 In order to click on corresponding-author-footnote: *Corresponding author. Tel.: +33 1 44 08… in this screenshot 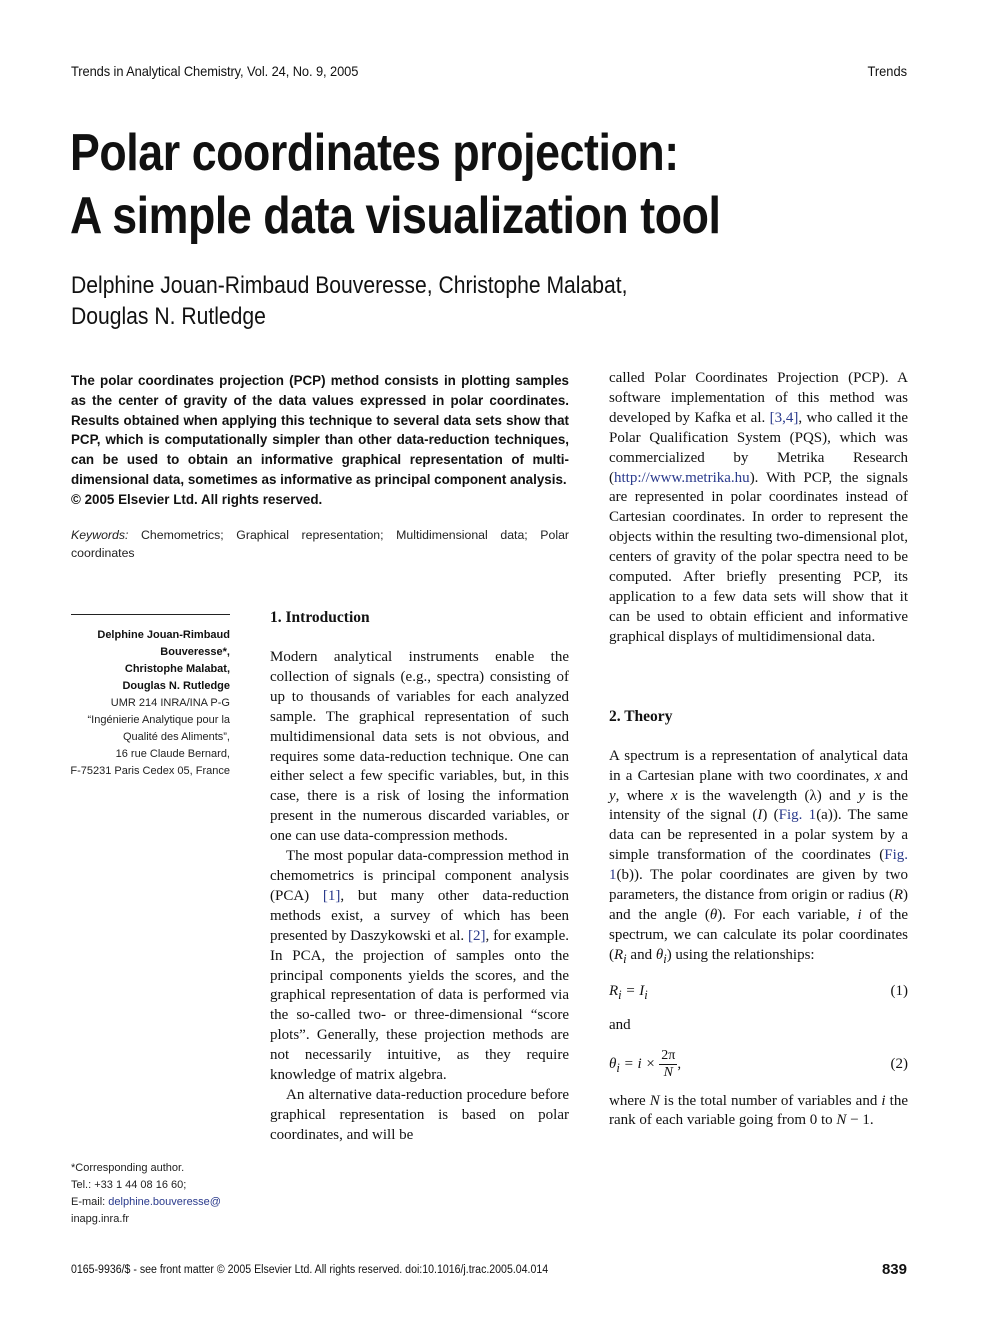, I will do `click(166, 1194)`.